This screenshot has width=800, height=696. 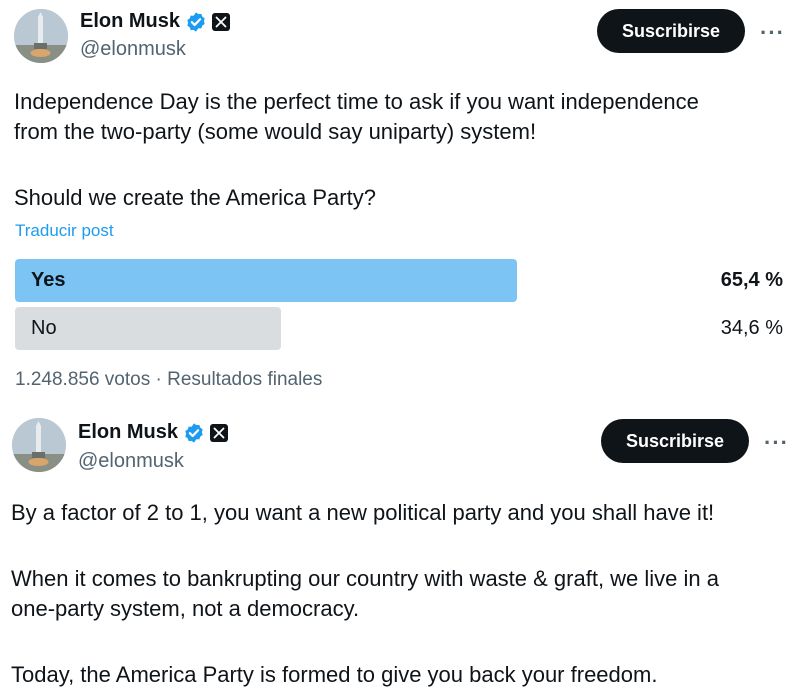 What do you see at coordinates (751, 328) in the screenshot?
I see `poll-option-percent: 34,6 %` at bounding box center [751, 328].